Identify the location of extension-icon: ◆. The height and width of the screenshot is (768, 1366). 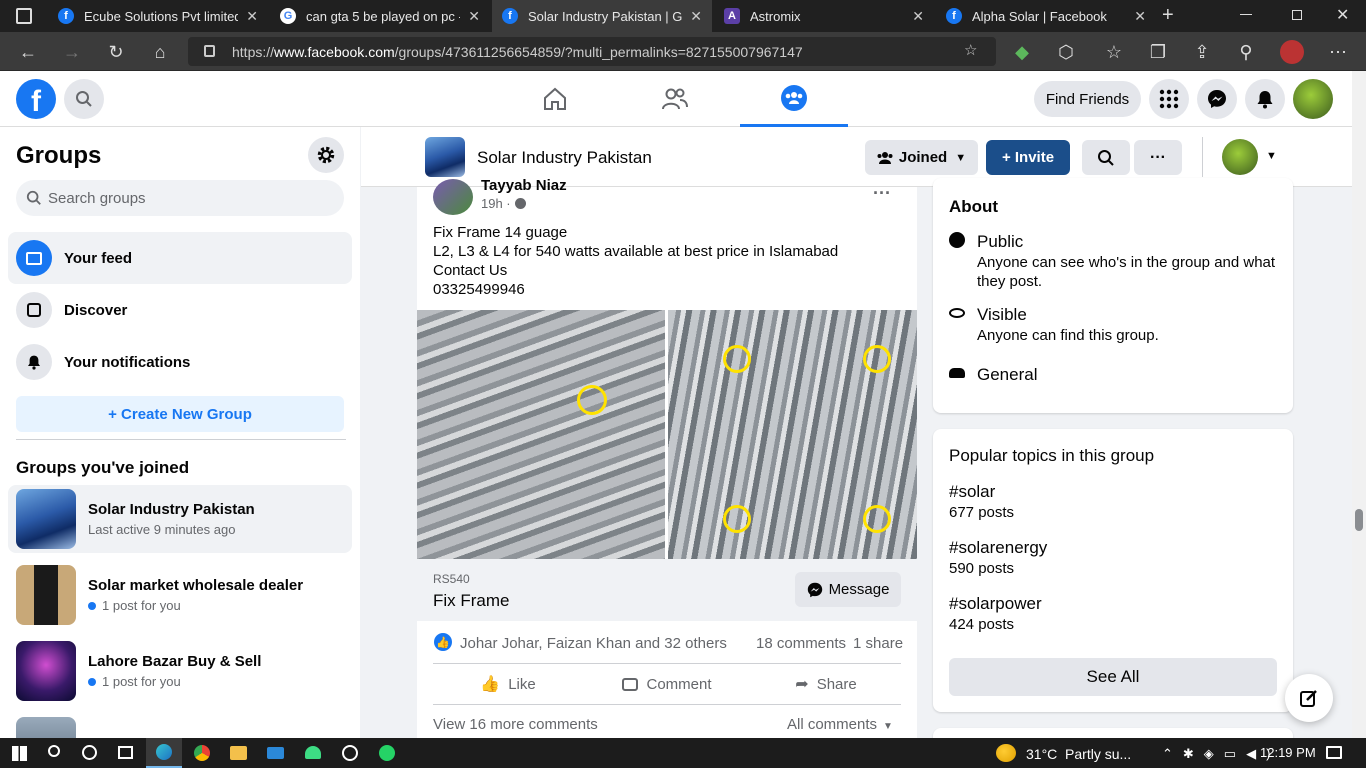
(1022, 52).